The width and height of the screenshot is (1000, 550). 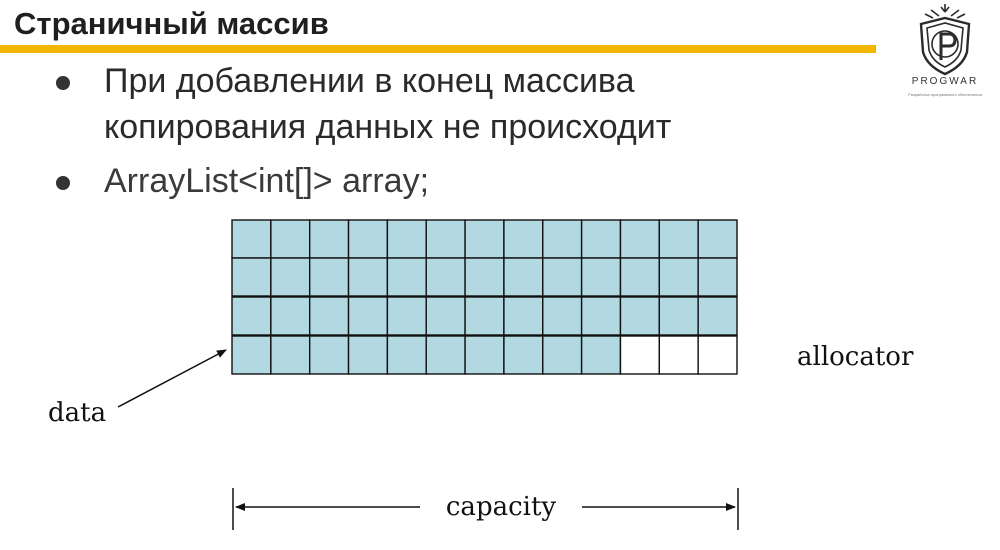 I want to click on capacity-label: capacity, so click(x=501, y=507).